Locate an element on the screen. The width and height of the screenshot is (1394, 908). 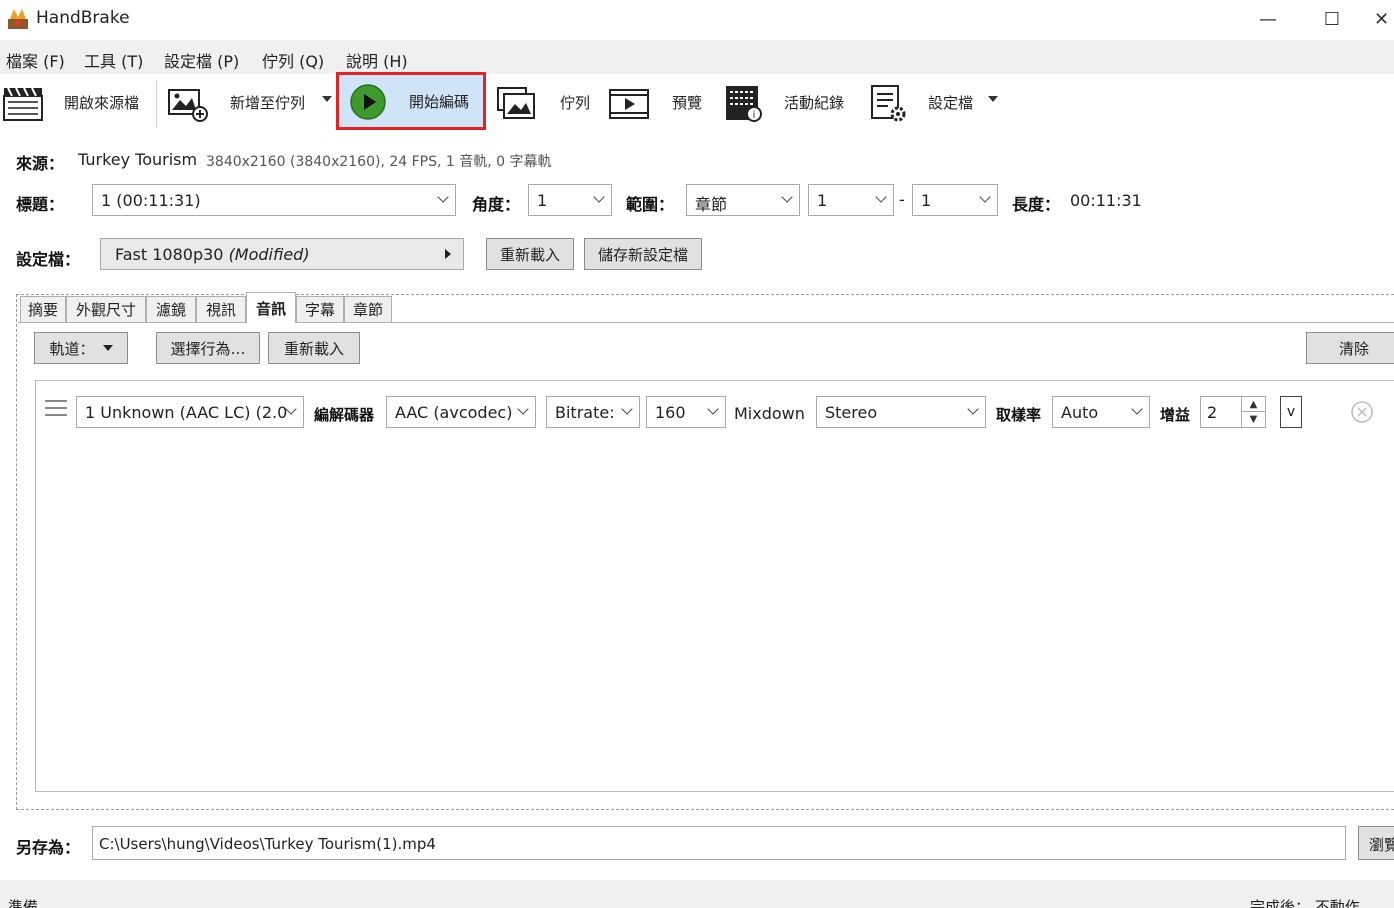
spin-up-icon: ▲ is located at coordinates (1253, 404).